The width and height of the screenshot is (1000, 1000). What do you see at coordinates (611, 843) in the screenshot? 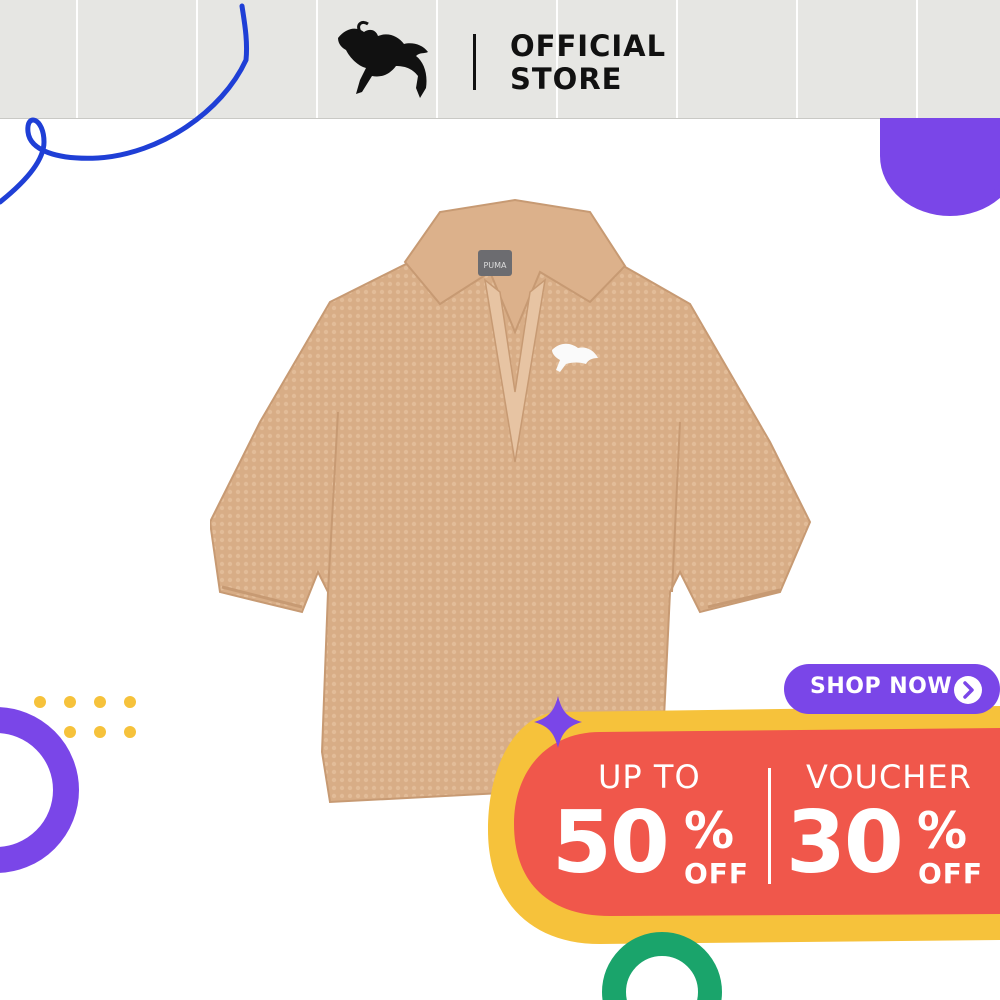
I see `discount-value-50: 50` at bounding box center [611, 843].